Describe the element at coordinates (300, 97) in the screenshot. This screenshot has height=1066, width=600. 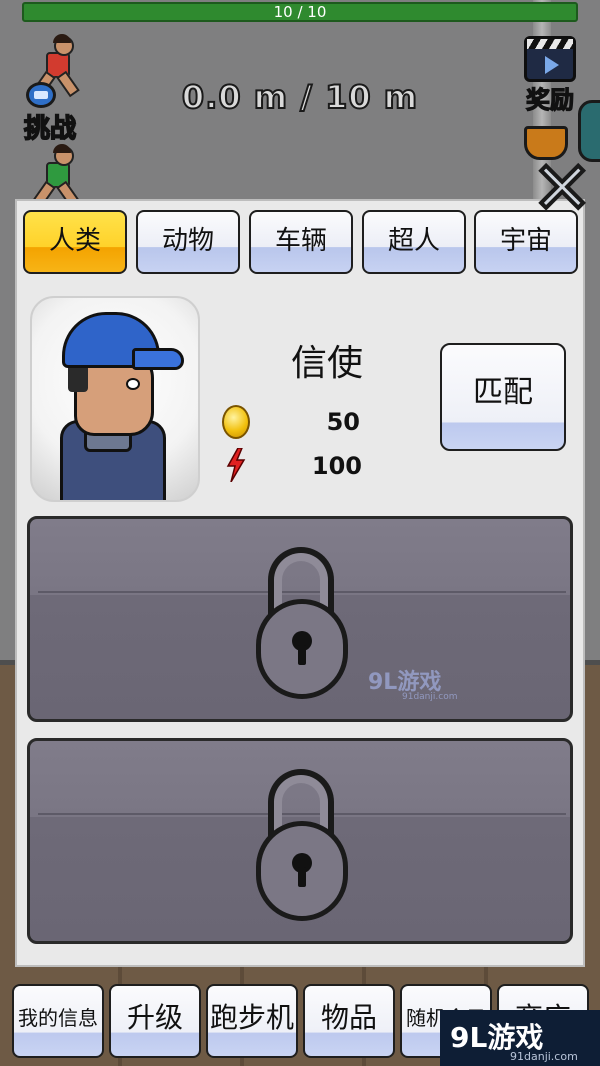
I see `distance-readout: 0.0 m / 10 m` at that location.